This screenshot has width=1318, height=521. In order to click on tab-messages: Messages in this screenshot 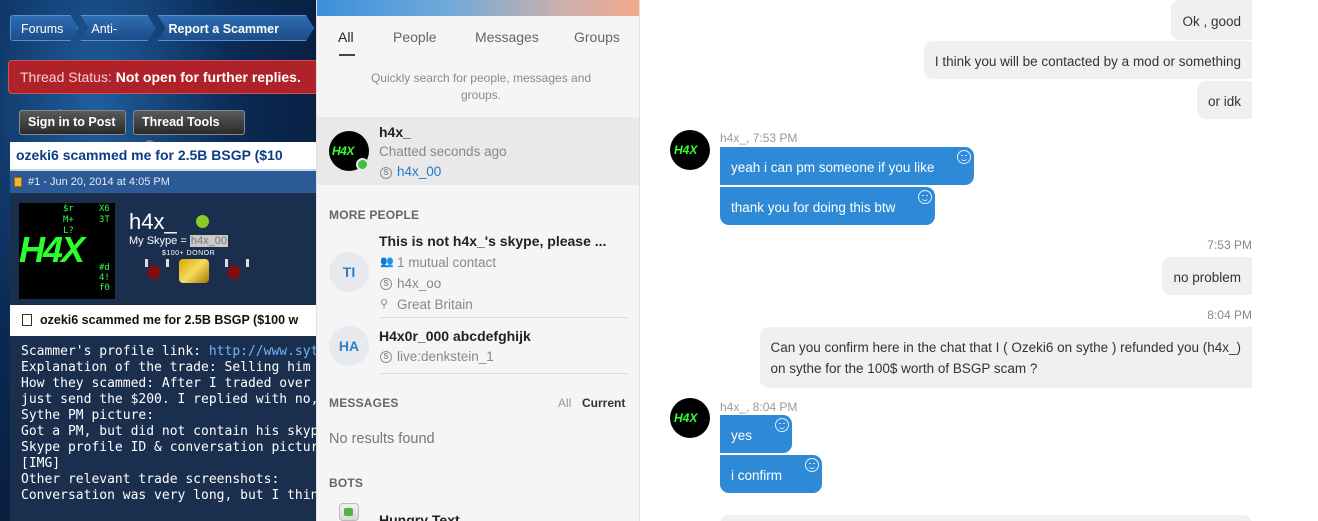, I will do `click(507, 37)`.